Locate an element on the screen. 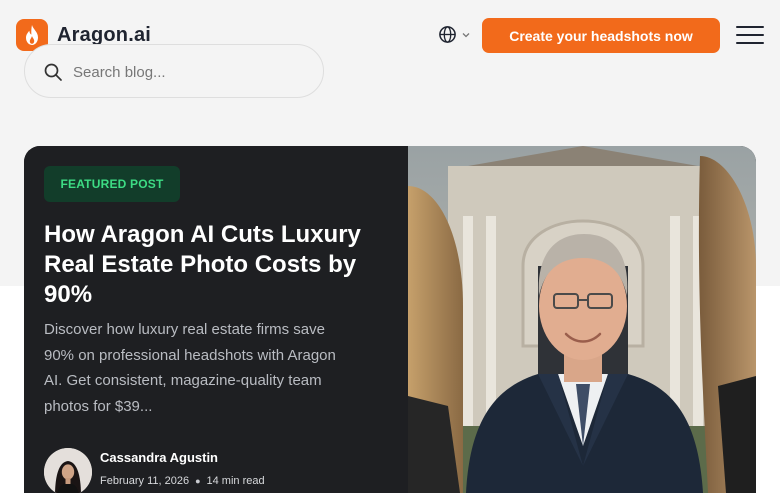 Image resolution: width=780 pixels, height=493 pixels. author-name: Cassandra Agustin is located at coordinates (182, 457).